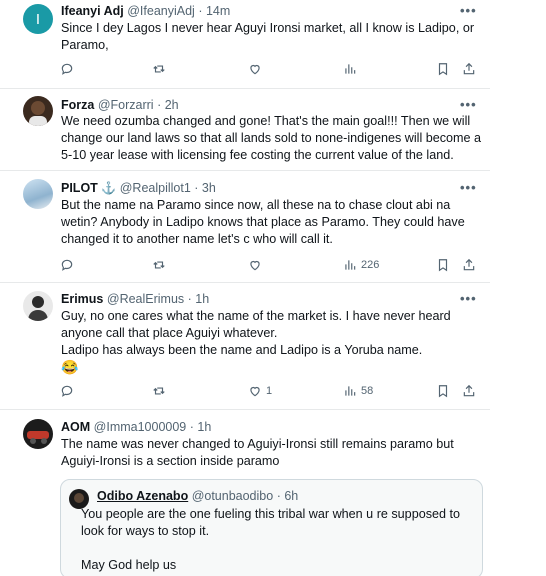 Image resolution: width=546 pixels, height=576 pixels. I want to click on author-name: PILOT, so click(79, 188).